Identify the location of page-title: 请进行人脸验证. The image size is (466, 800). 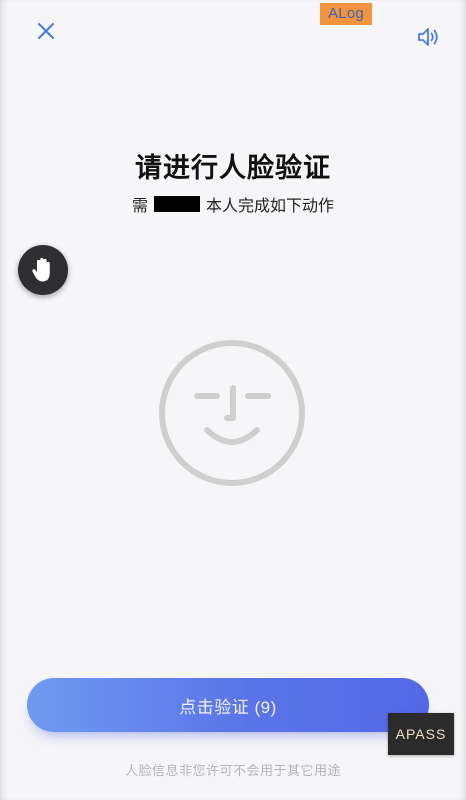
(233, 168).